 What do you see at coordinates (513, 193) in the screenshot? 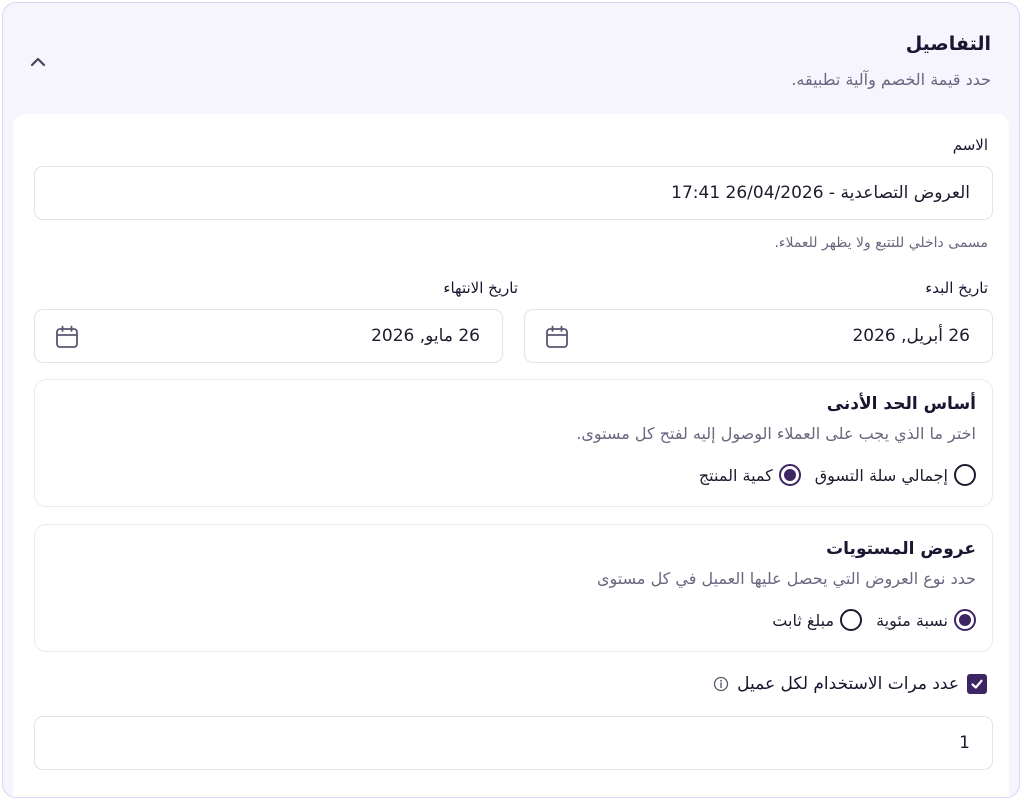
I see `name-input: العروض التصاعدية - 26/04/2026 17:41` at bounding box center [513, 193].